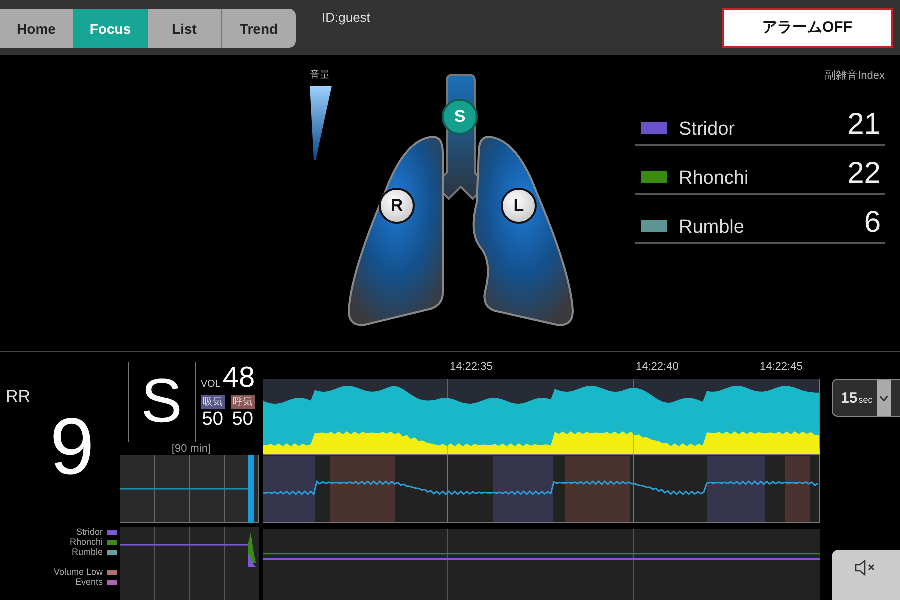 This screenshot has height=600, width=900. I want to click on sound-source-value: S, so click(162, 402).